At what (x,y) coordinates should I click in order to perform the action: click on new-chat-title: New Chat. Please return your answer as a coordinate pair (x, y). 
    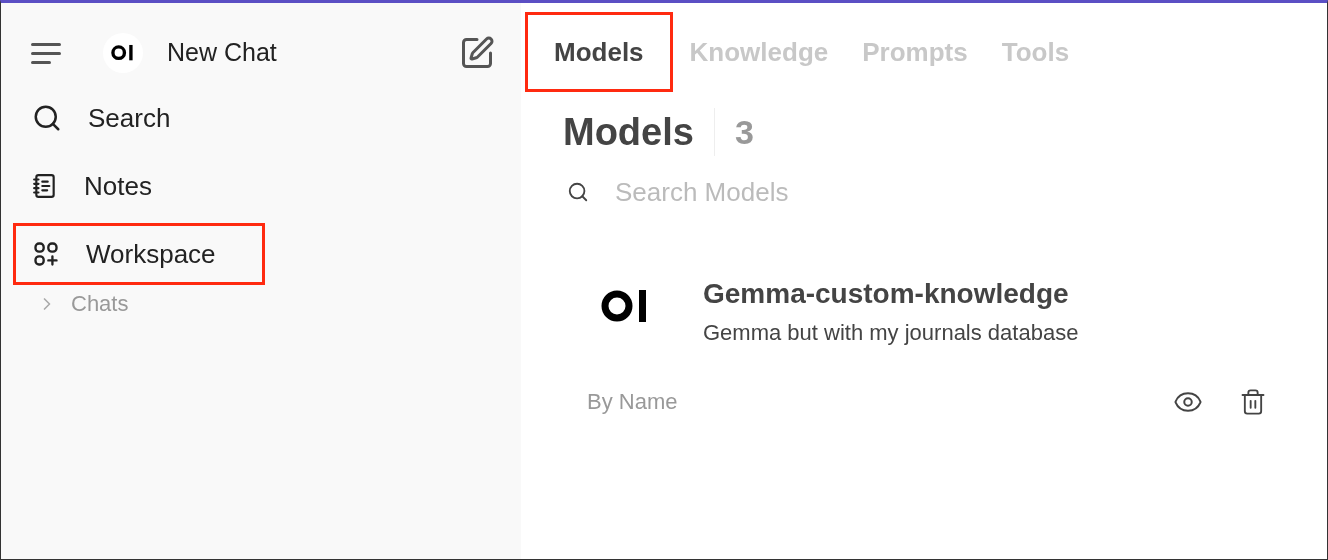
    Looking at the image, I should click on (222, 53).